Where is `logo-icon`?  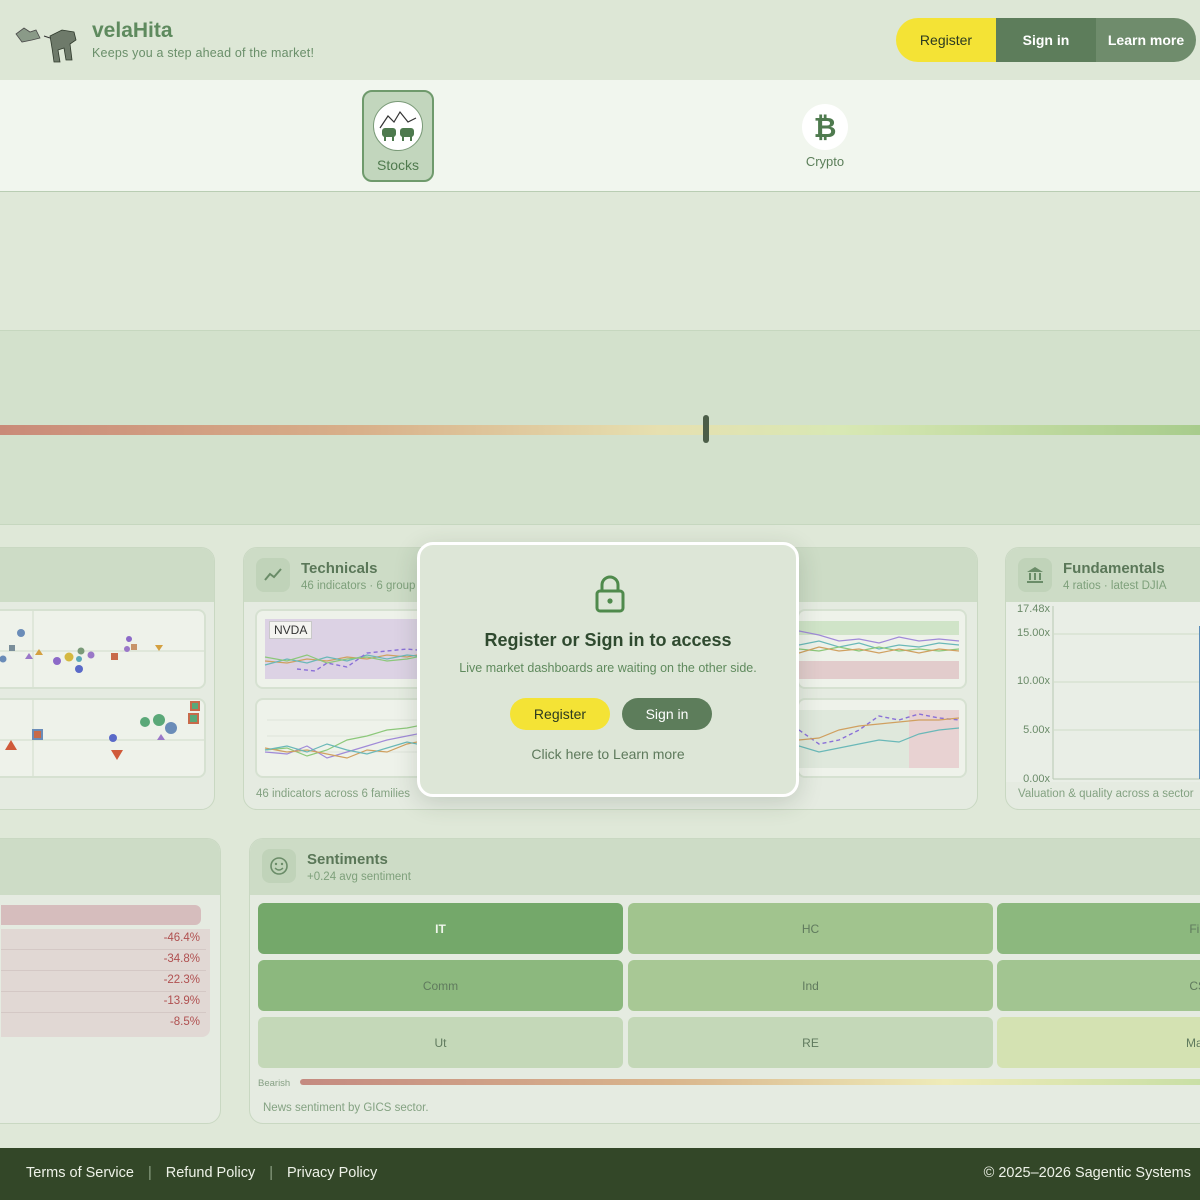 logo-icon is located at coordinates (46, 42).